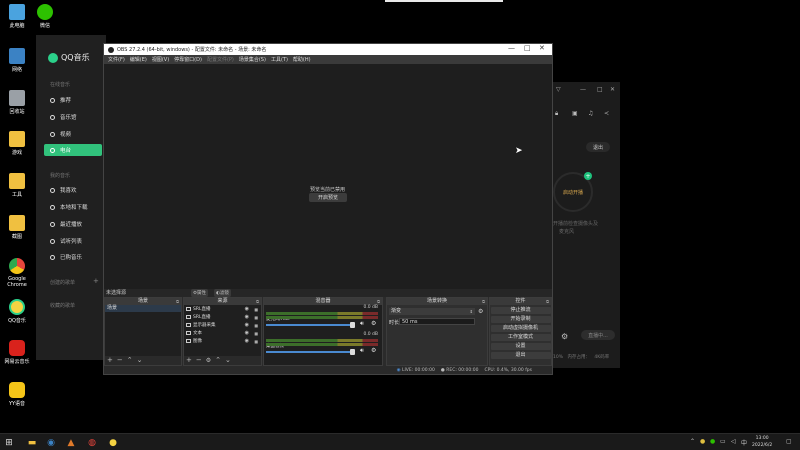  I want to click on transition-settings-icon: ⚙, so click(480, 311).